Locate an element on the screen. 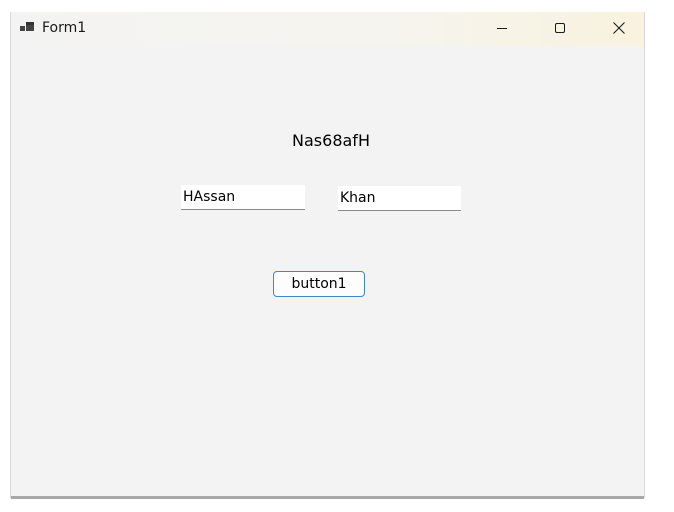 The image size is (674, 512). title-bar: Form1 is located at coordinates (327, 29).